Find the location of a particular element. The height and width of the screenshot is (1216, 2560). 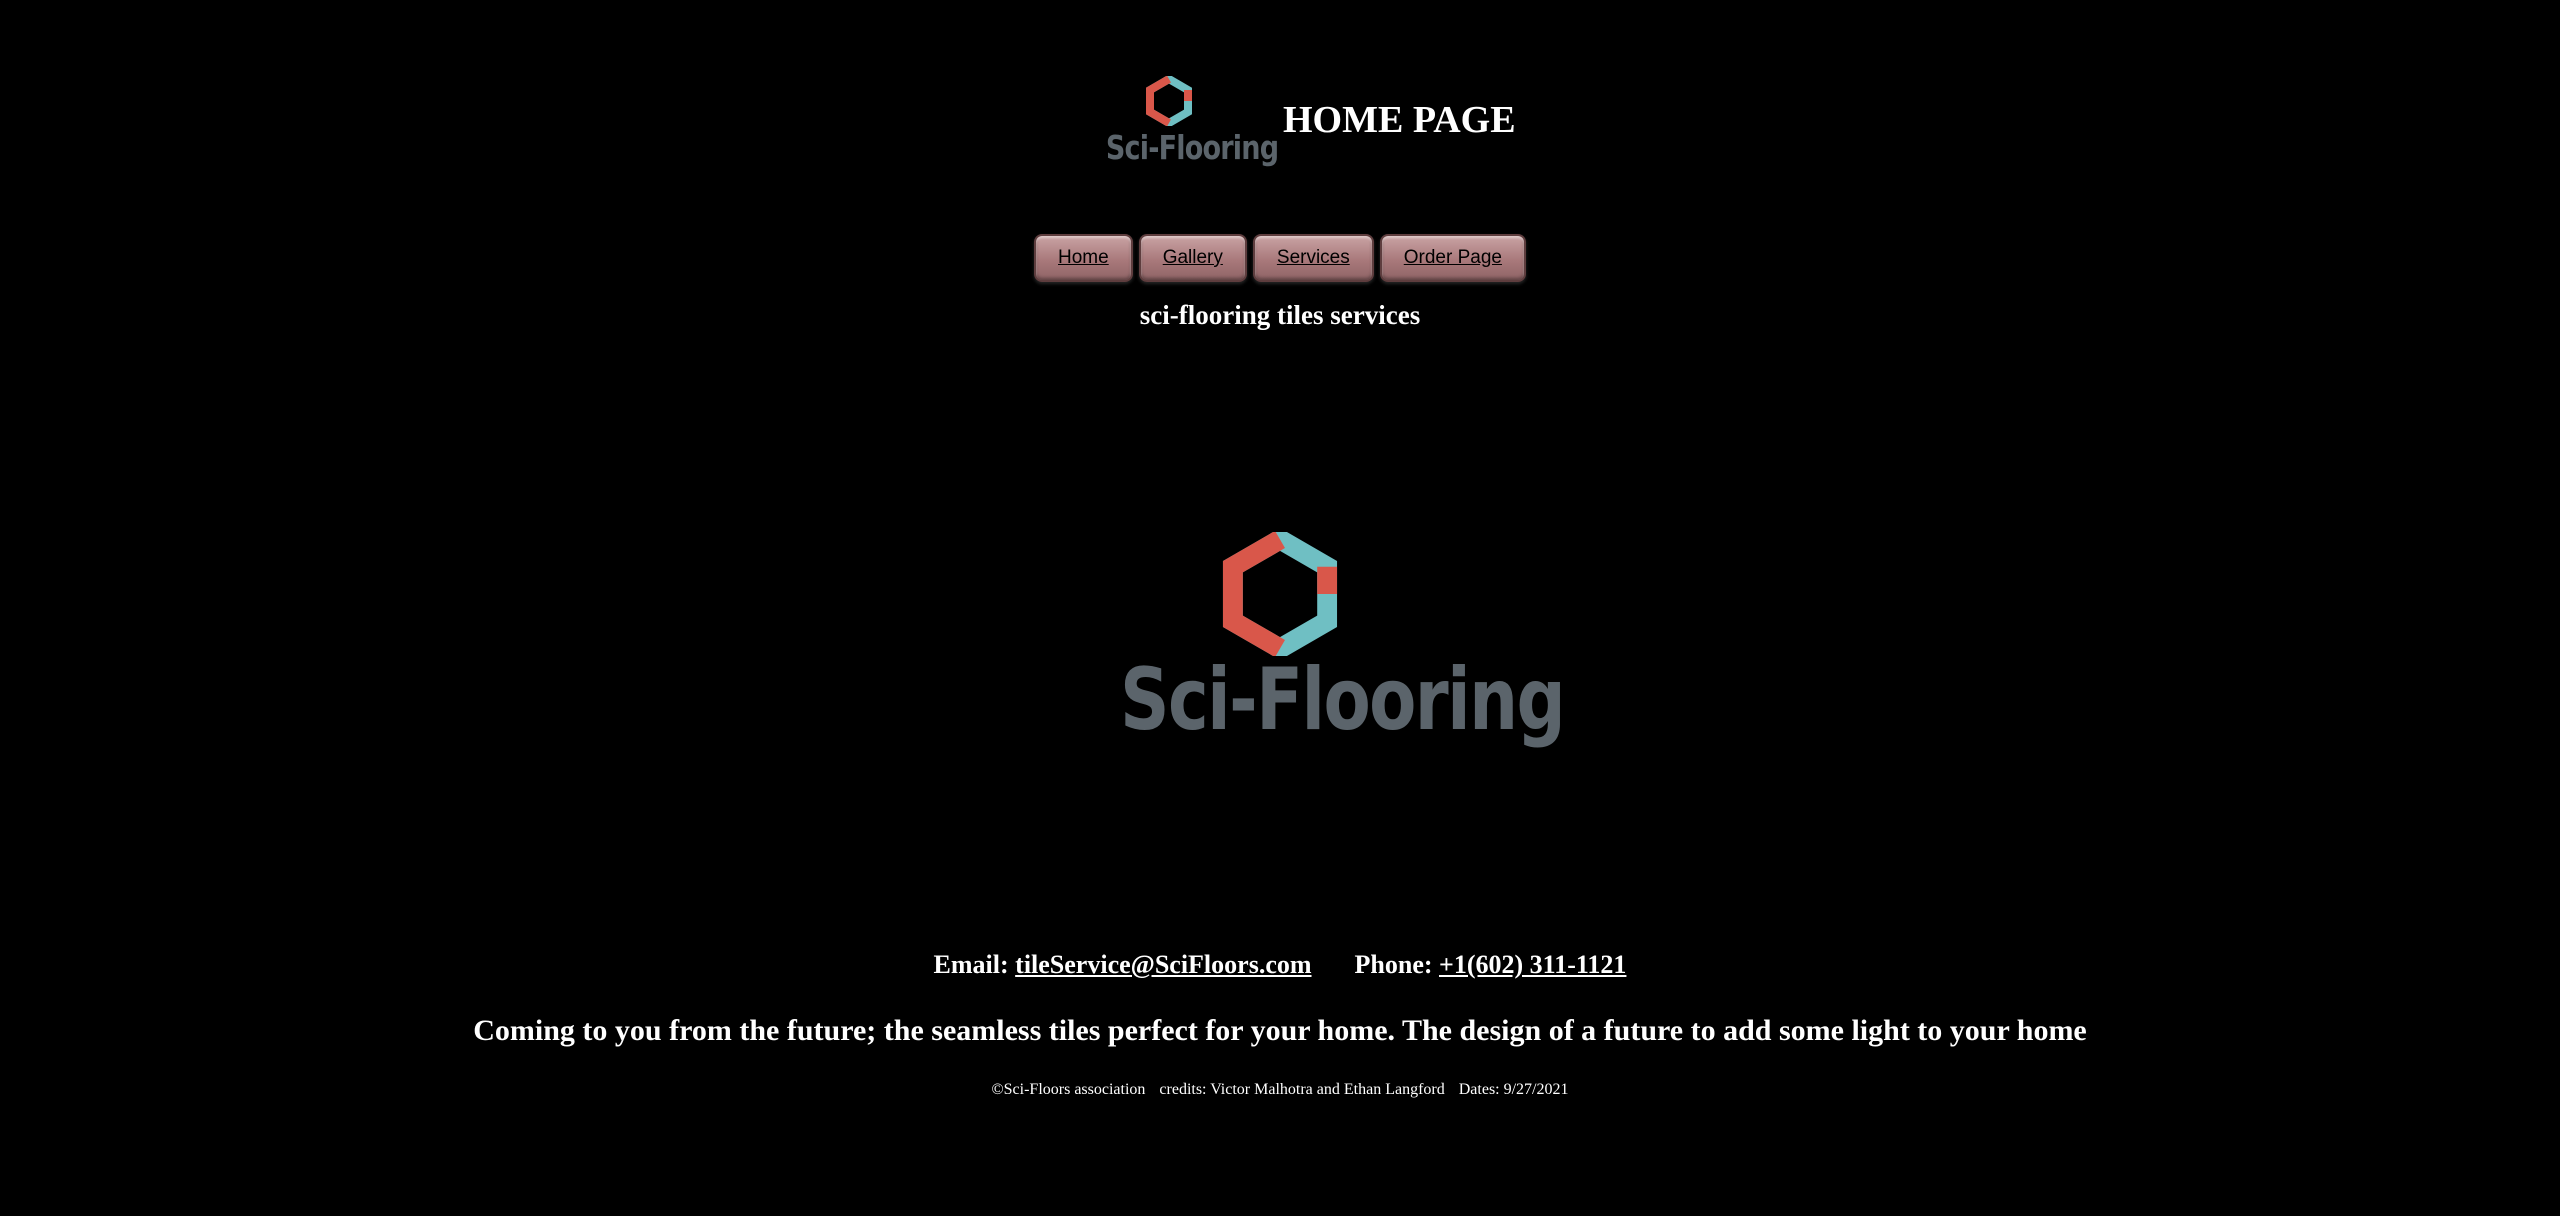

nav-order-page-button: Order Page is located at coordinates (1452, 258).